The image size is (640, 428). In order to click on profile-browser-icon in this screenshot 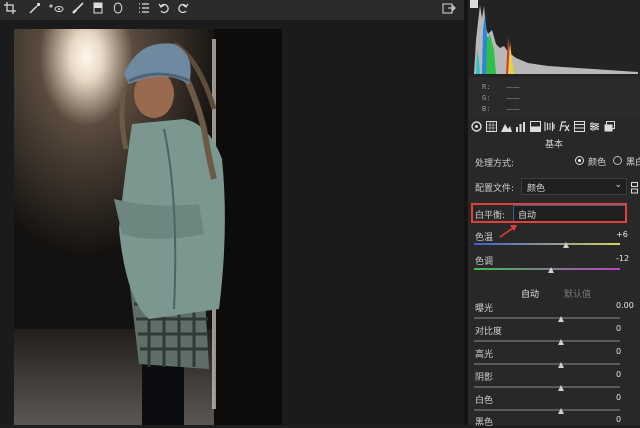, I will do `click(634, 186)`.